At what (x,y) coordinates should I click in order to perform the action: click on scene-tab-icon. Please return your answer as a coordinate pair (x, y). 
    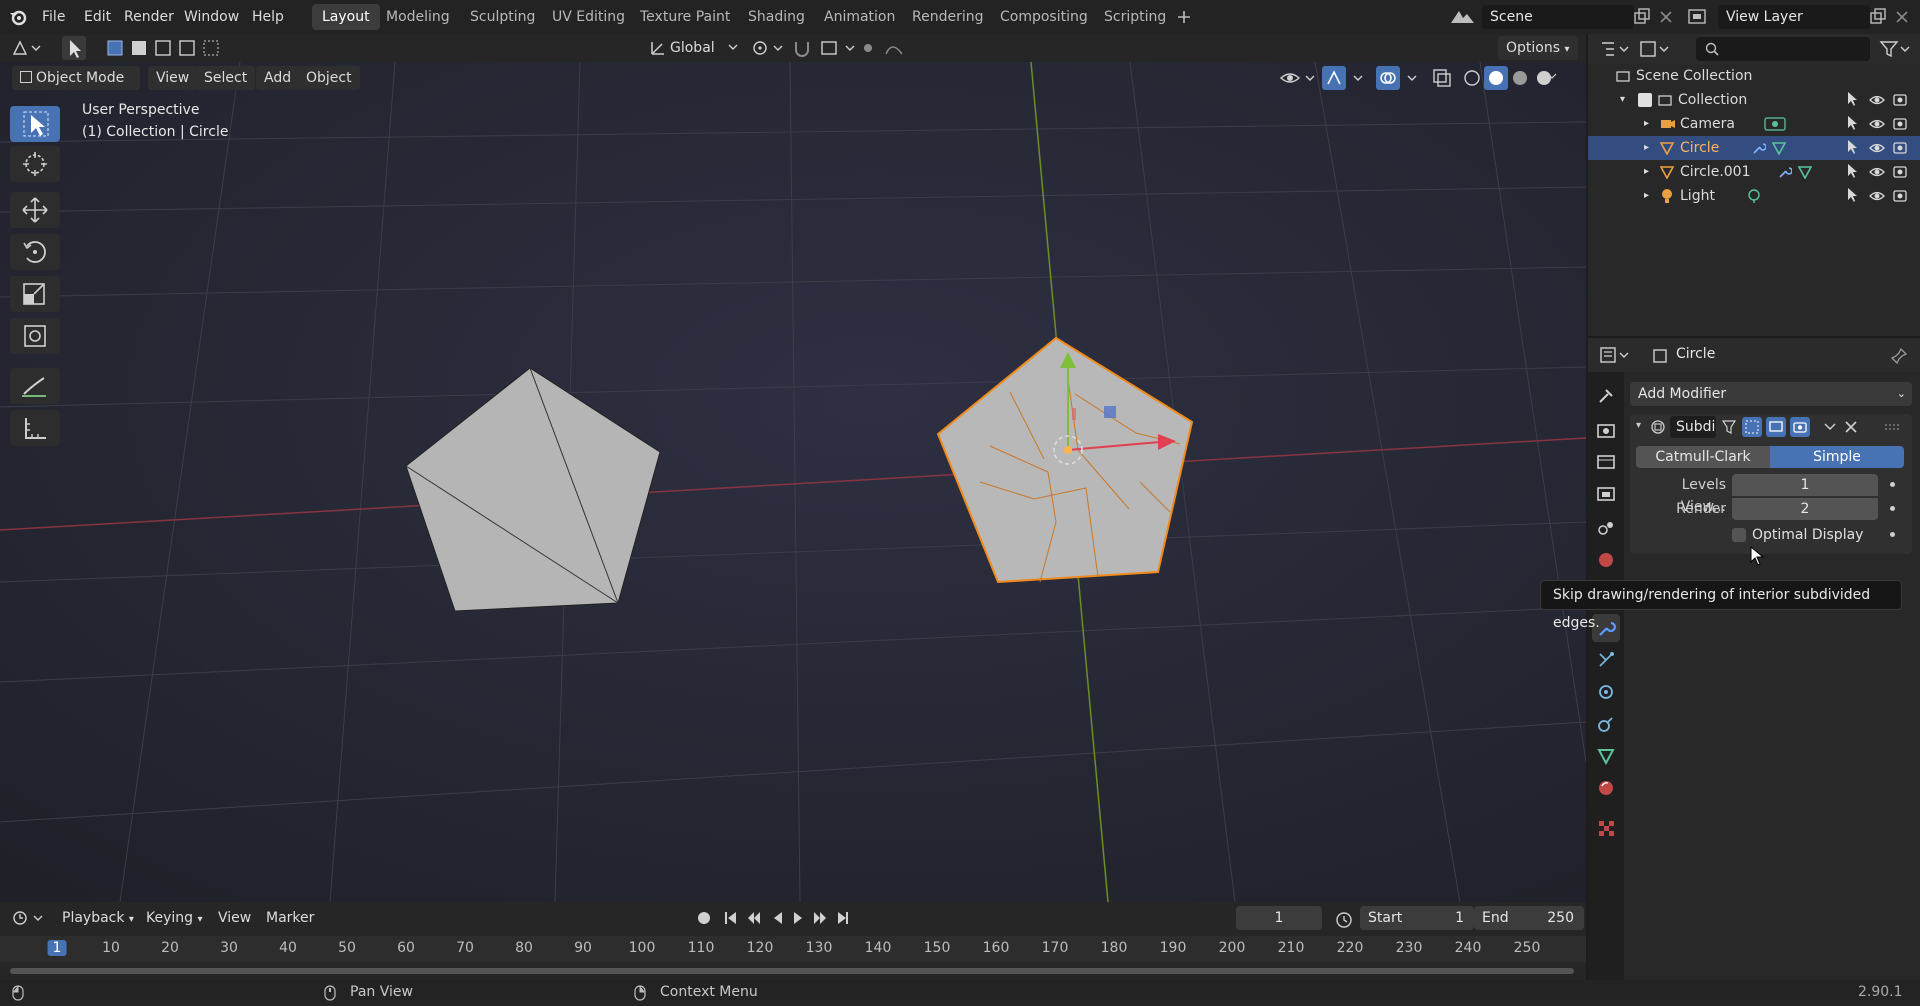
    Looking at the image, I should click on (1606, 528).